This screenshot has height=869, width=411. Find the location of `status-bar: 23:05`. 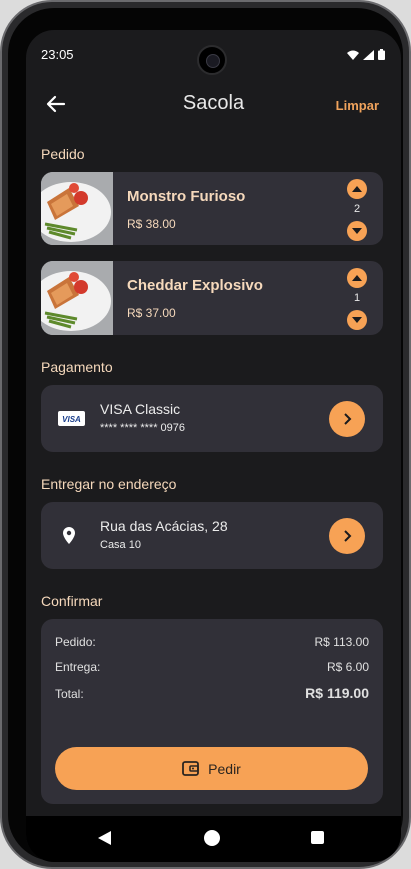

status-bar: 23:05 is located at coordinates (213, 54).